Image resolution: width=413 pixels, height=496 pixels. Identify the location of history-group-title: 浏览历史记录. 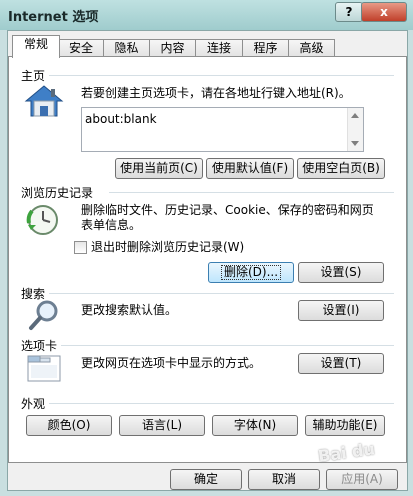
(57, 193).